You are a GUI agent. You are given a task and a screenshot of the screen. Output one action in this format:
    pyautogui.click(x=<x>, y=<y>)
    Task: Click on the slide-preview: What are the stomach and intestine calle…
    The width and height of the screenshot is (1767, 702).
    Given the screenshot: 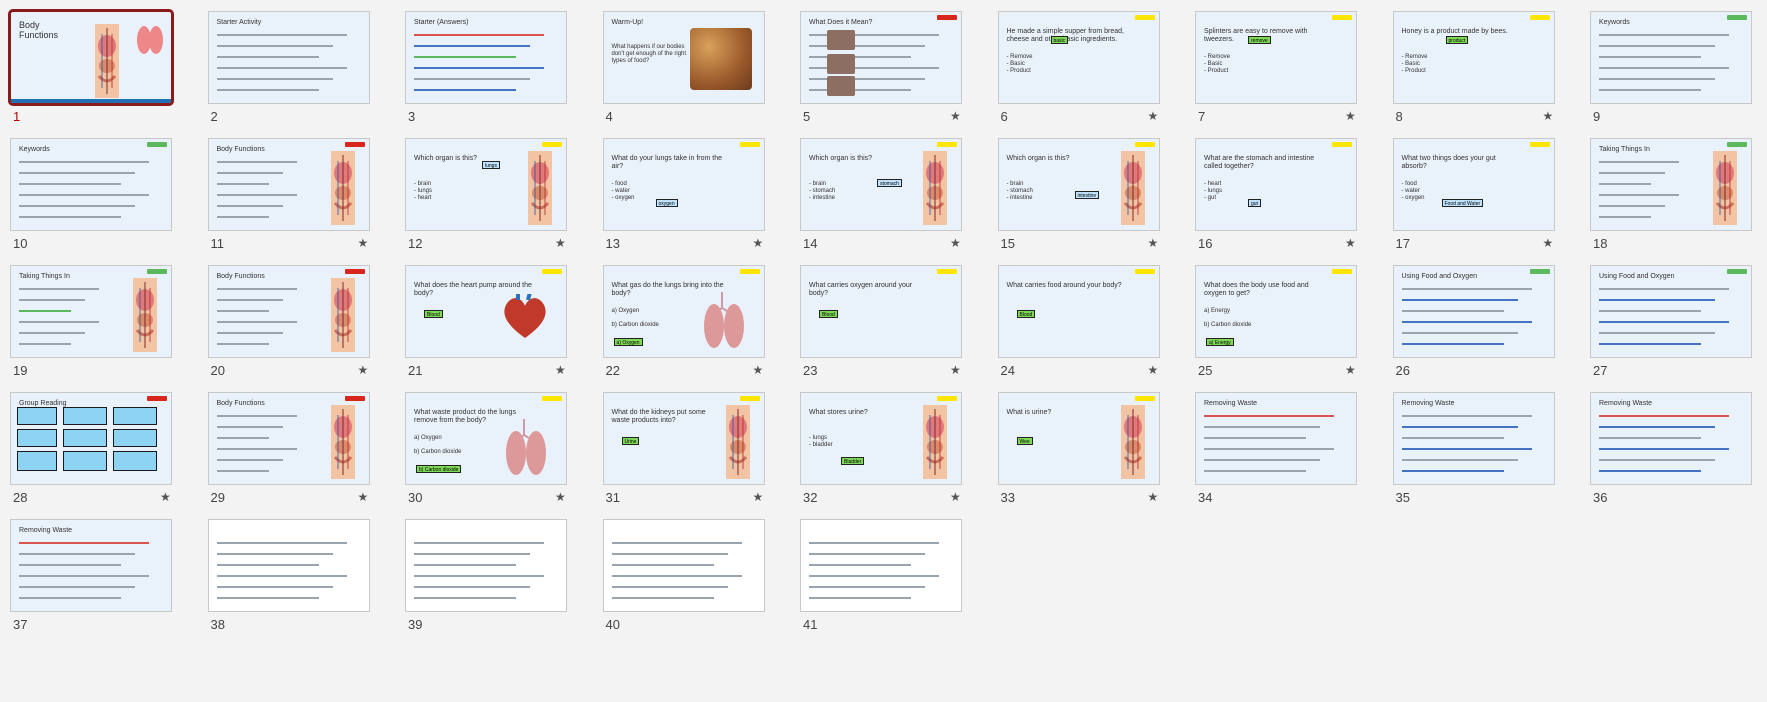 What is the action you would take?
    pyautogui.click(x=1276, y=184)
    